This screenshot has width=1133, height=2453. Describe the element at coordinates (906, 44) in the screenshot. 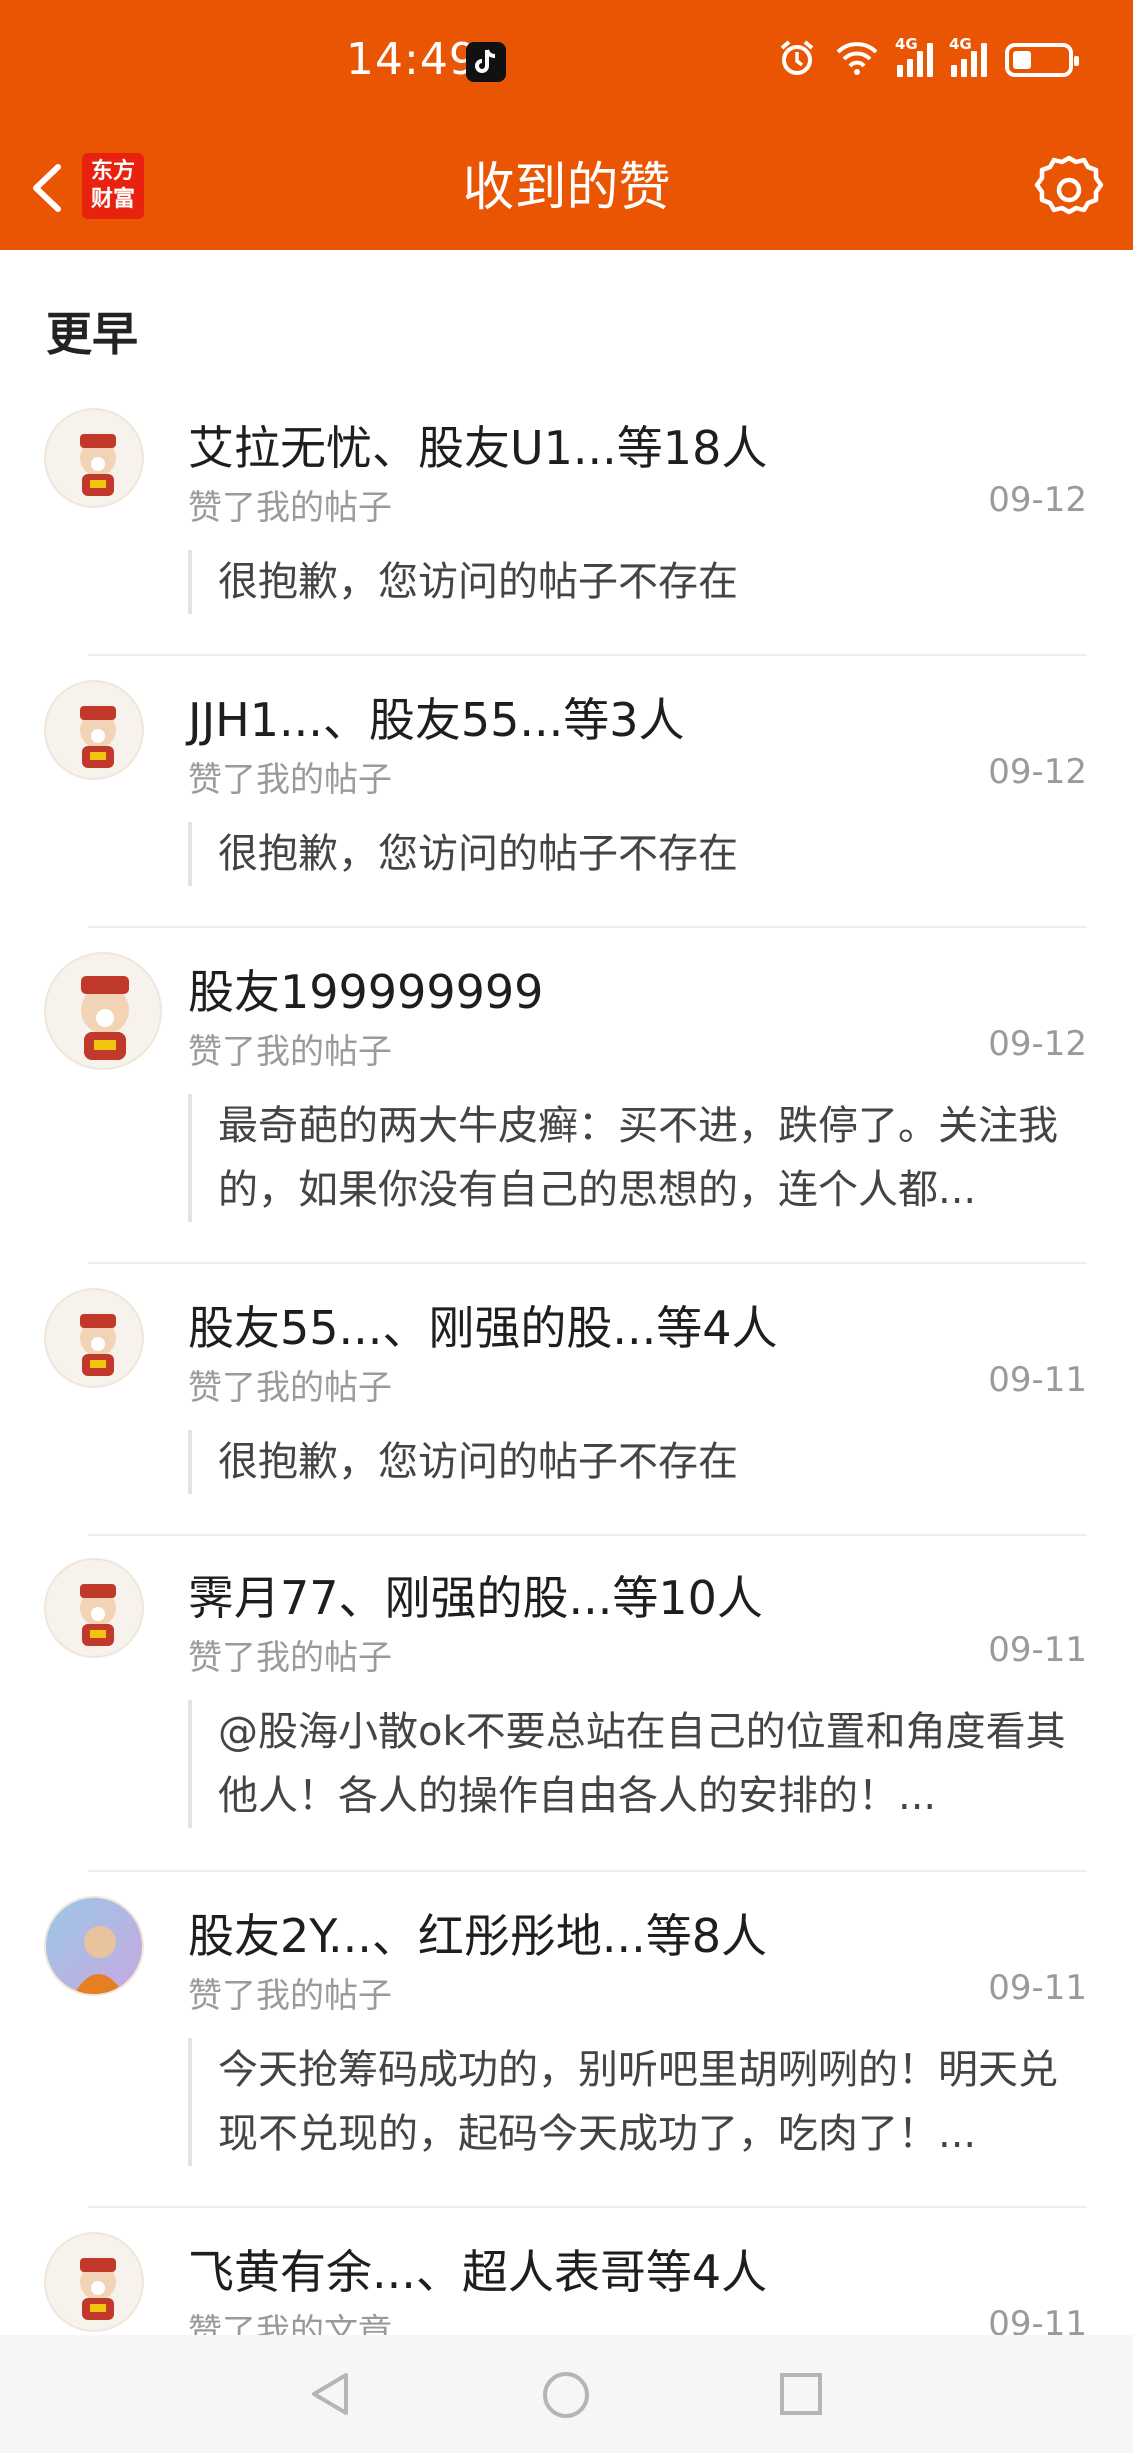

I see `network-label: 4G` at that location.